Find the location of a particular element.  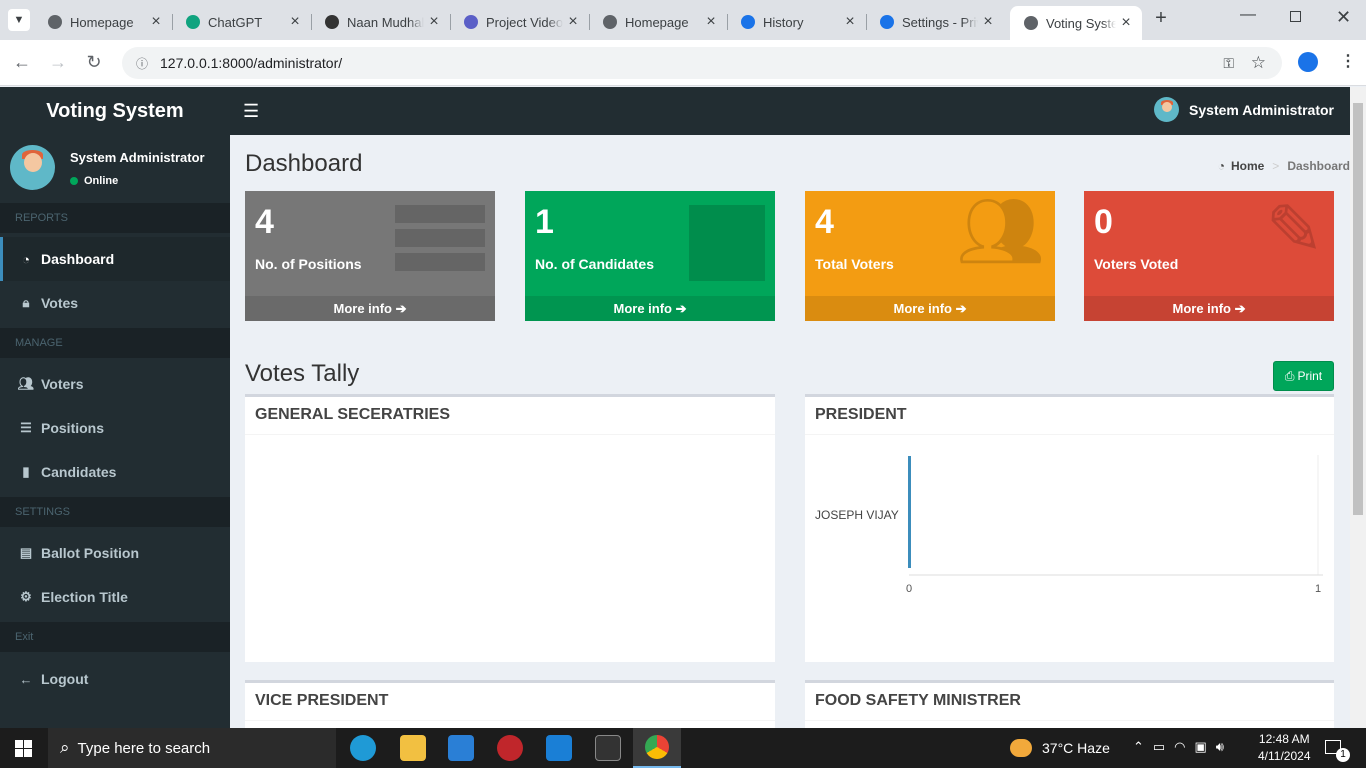

chrome-menu-icon: ⋮ is located at coordinates (1348, 61).